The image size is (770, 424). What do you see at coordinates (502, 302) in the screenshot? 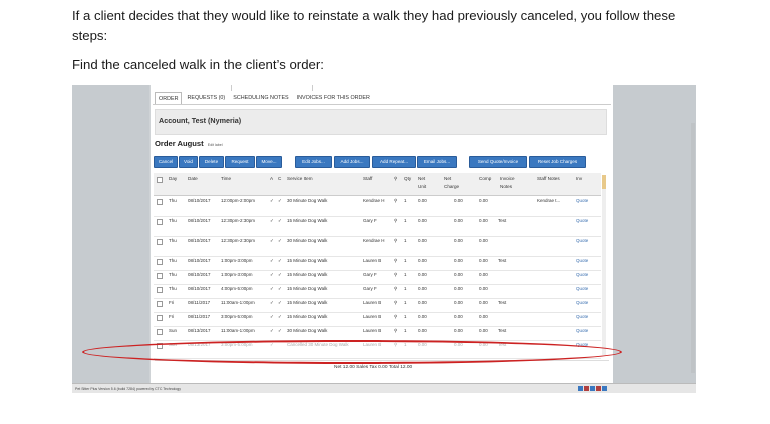
I see `row-invoice-notes: Test` at bounding box center [502, 302].